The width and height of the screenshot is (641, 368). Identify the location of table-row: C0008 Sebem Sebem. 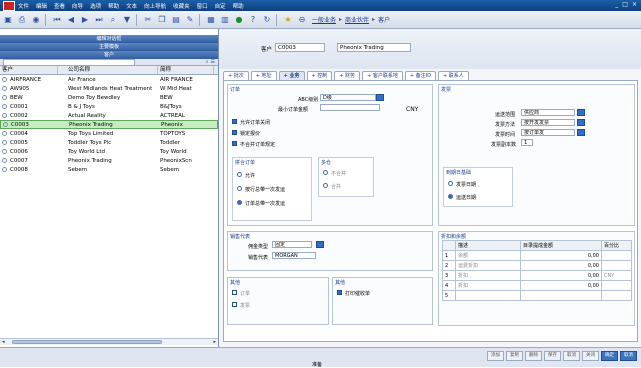
(109, 169).